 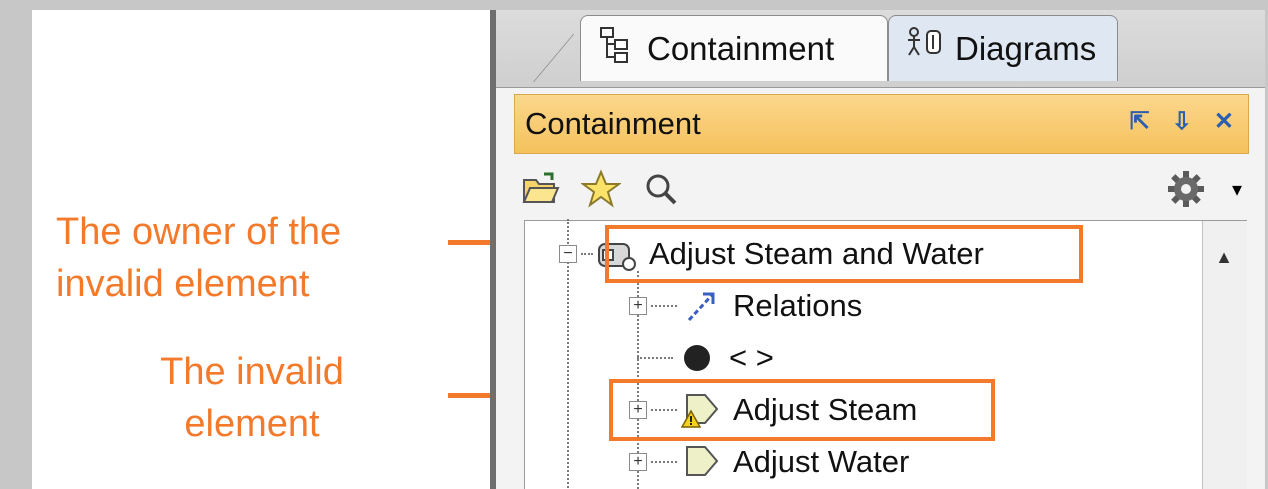 I want to click on action-icon, so click(x=701, y=462).